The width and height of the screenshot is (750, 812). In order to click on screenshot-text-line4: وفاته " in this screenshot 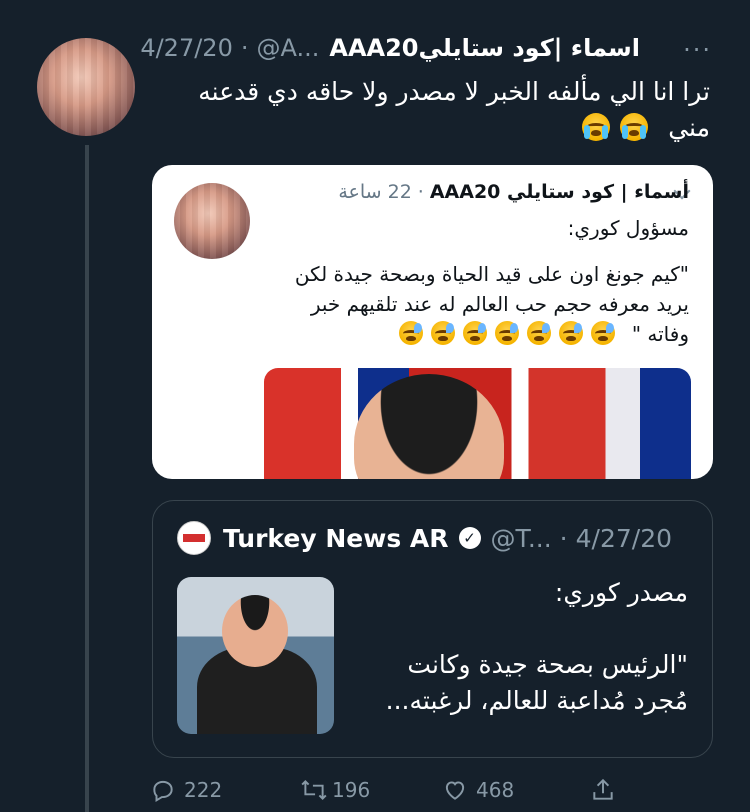, I will do `click(660, 334)`.